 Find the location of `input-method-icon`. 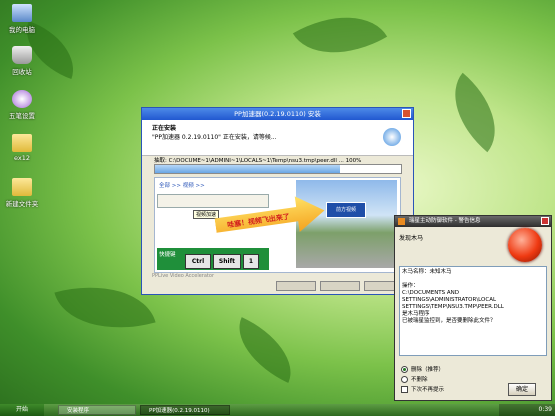

input-method-icon is located at coordinates (22, 99).